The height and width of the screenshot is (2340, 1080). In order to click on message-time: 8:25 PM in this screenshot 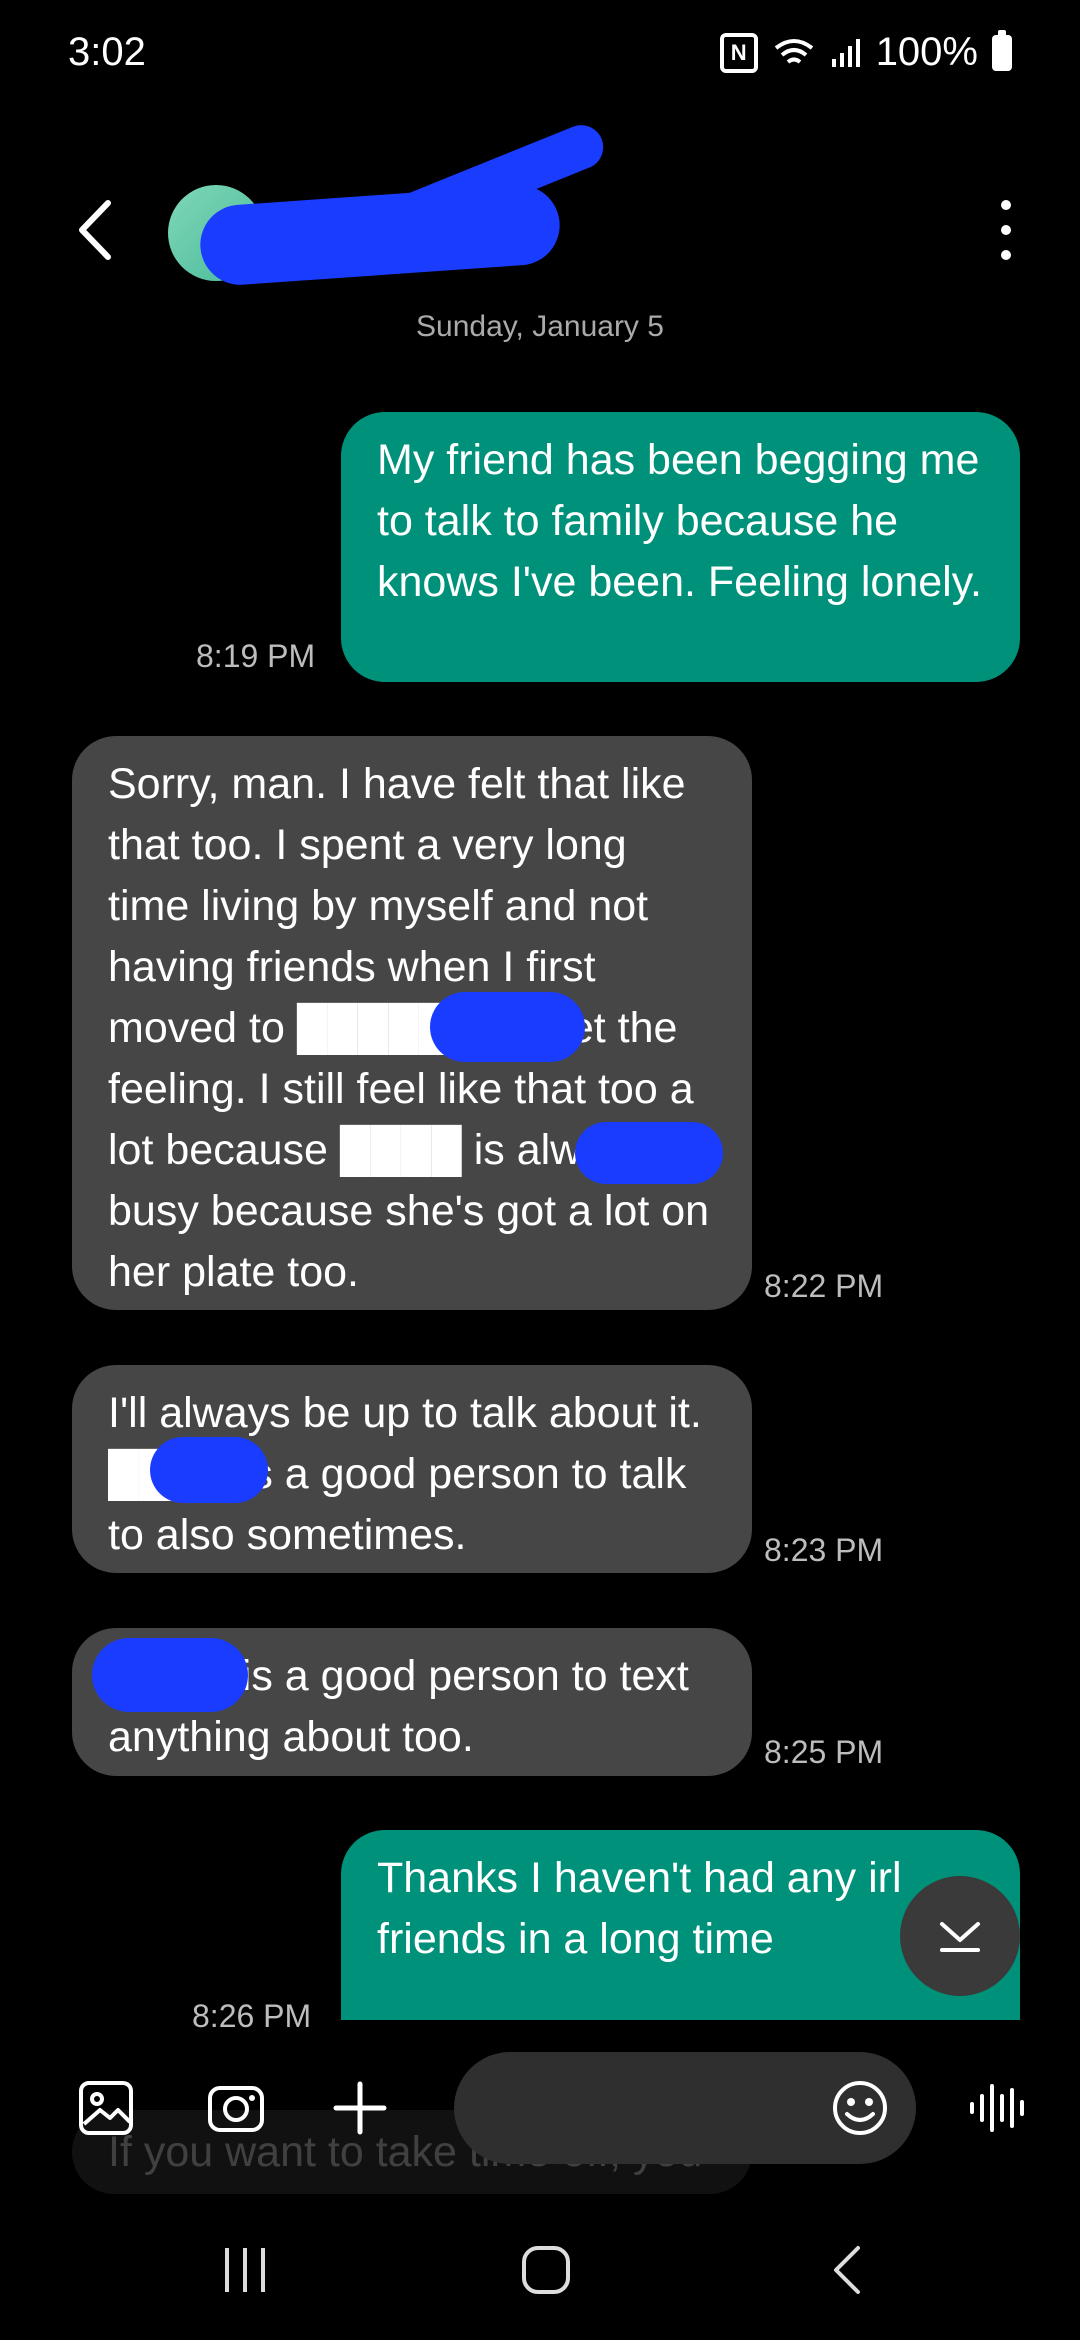, I will do `click(824, 1752)`.